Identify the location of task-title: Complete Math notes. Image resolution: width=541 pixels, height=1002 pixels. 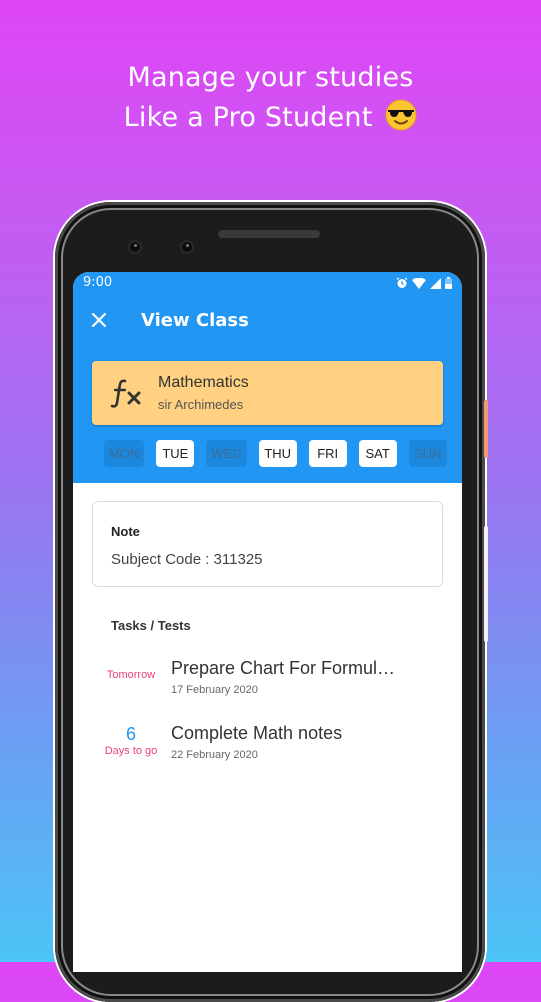
(257, 733).